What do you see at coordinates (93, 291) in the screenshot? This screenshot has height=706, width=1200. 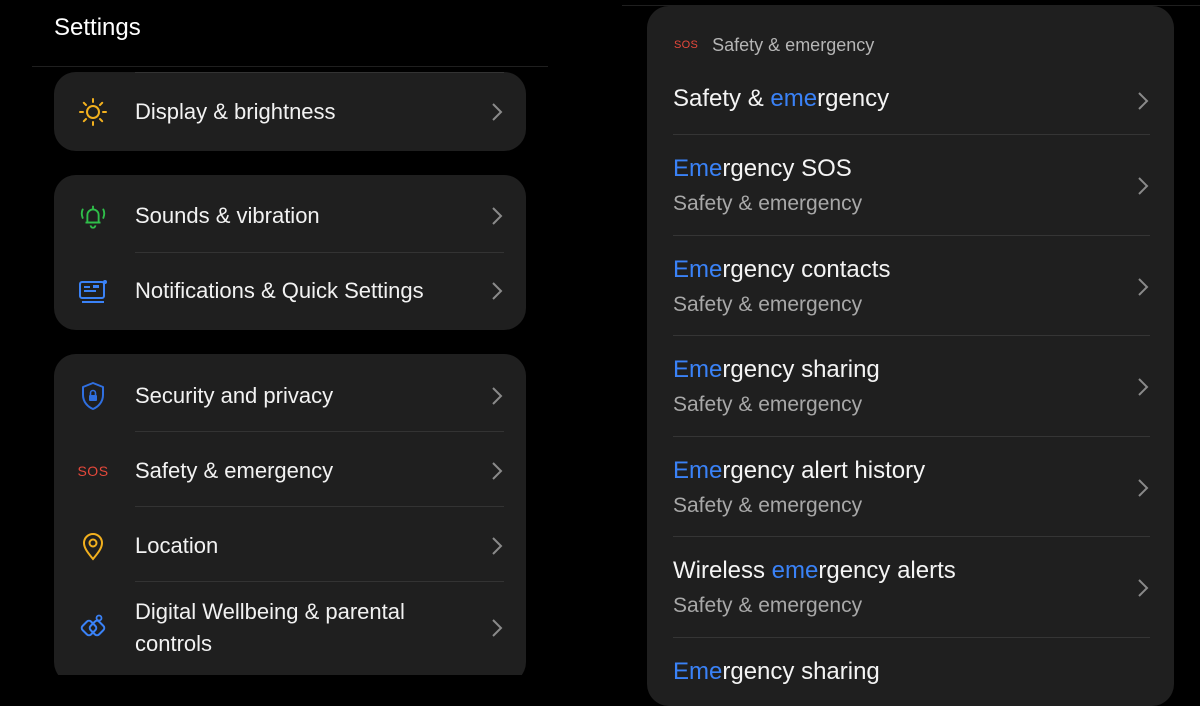 I see `notification-panel-icon` at bounding box center [93, 291].